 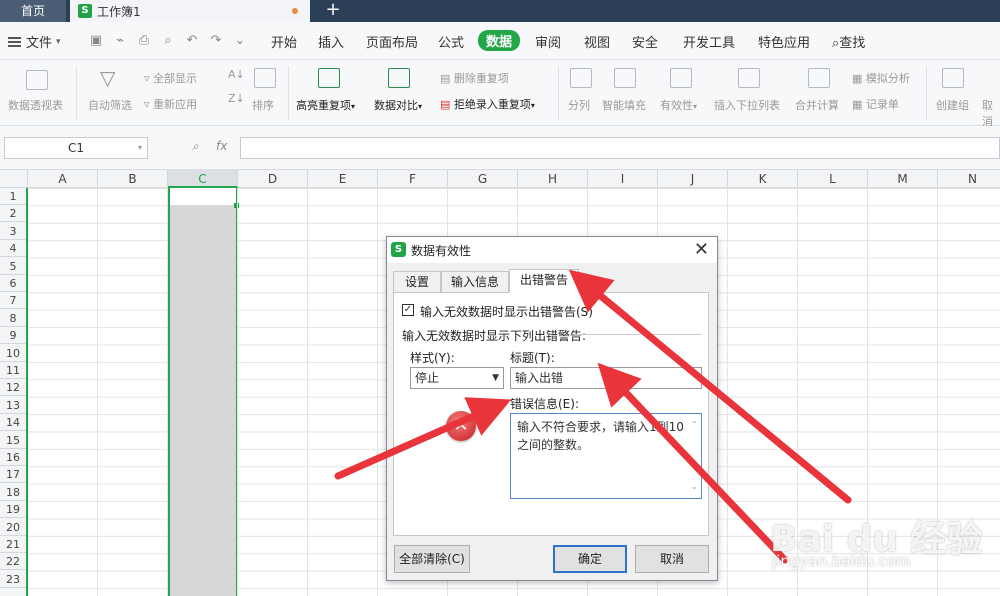 I want to click on row-header-11: 11, so click(x=13, y=370).